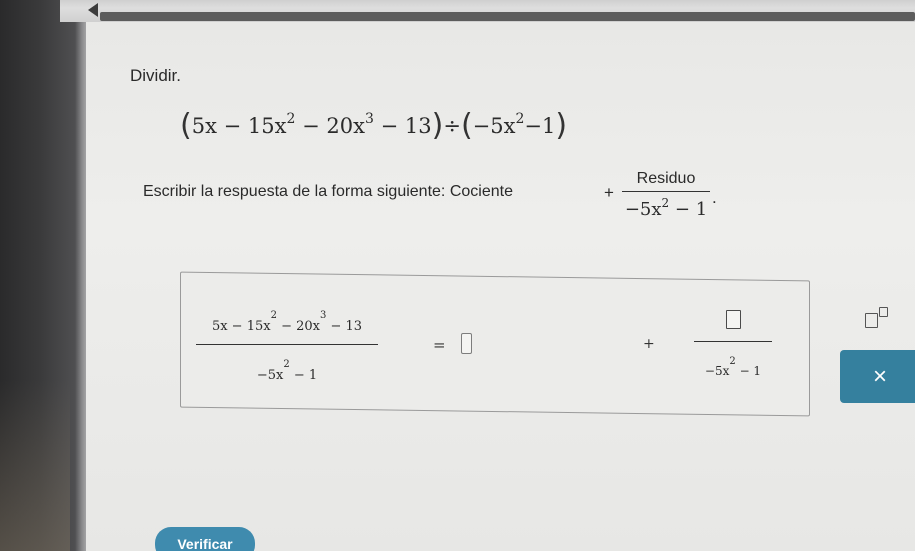  Describe the element at coordinates (643, 209) in the screenshot. I see `instruction-denominator-coef: −5x` at that location.